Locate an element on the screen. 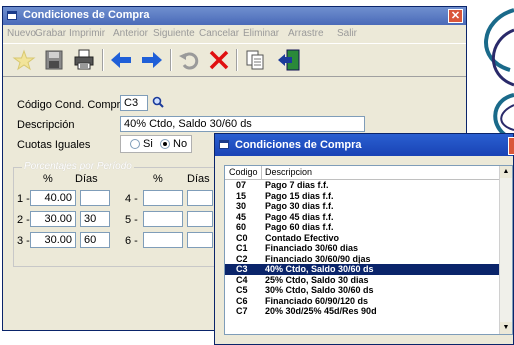 The height and width of the screenshot is (345, 514). radio-si is located at coordinates (135, 144).